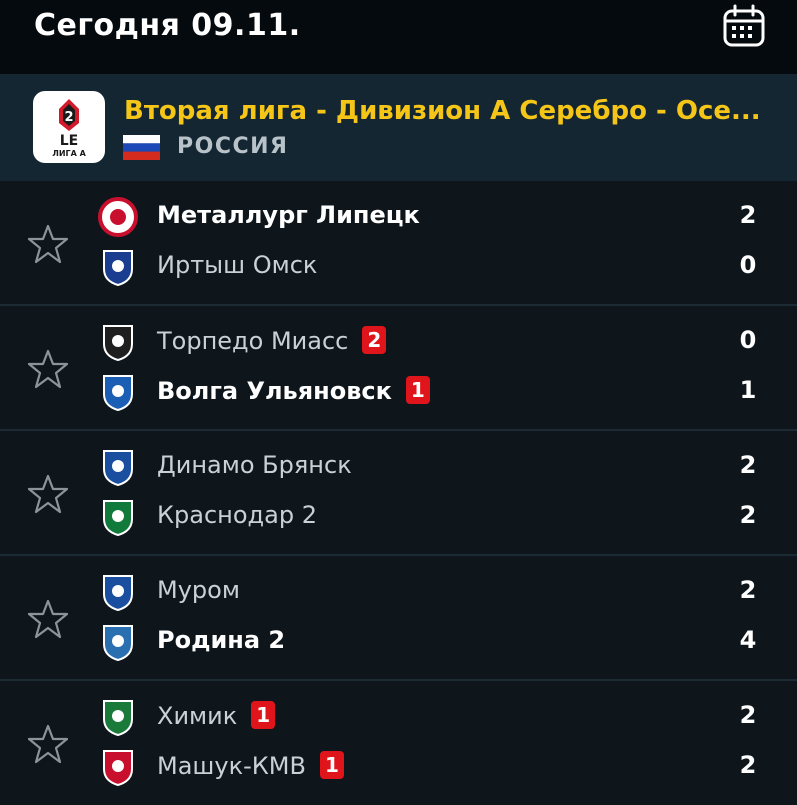 Image resolution: width=797 pixels, height=805 pixels. I want to click on team-name-text: Родина 2, so click(221, 640).